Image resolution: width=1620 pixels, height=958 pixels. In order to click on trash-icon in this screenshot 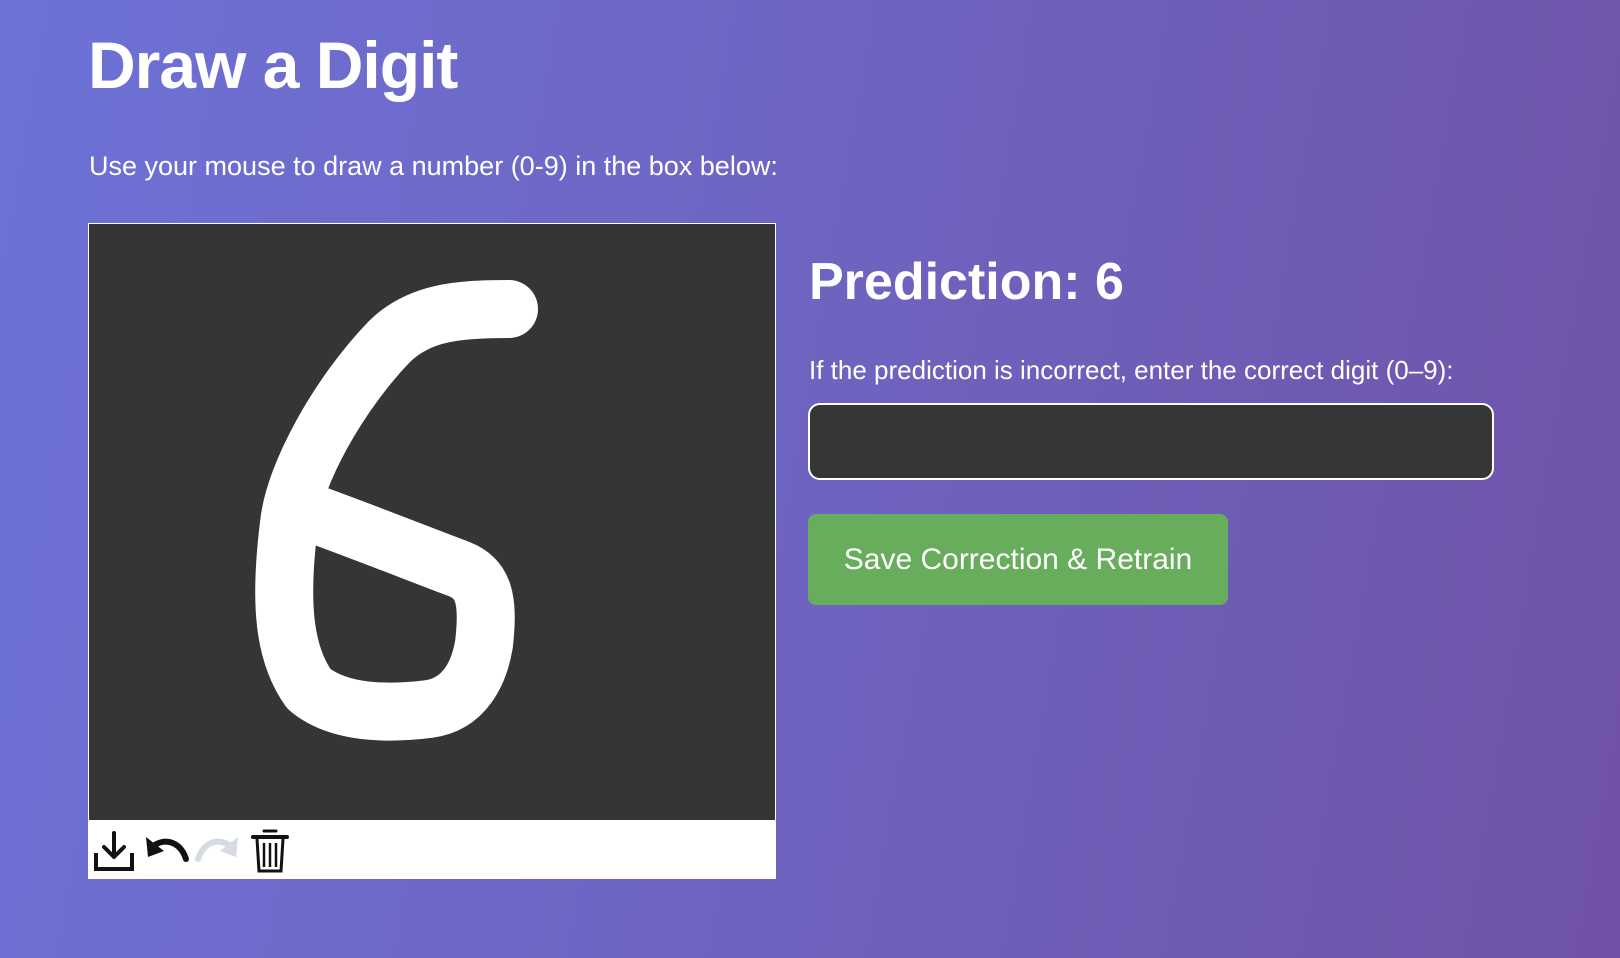, I will do `click(270, 851)`.